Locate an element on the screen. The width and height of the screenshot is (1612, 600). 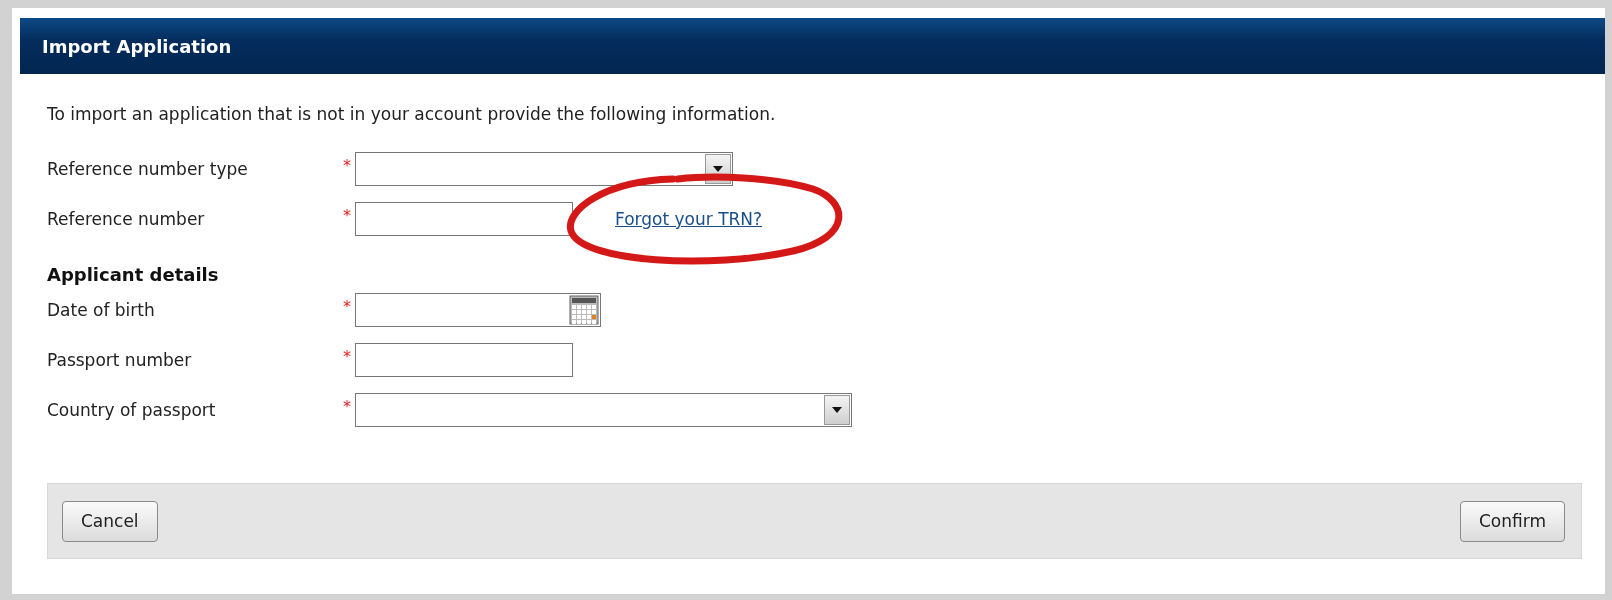
field-label: Country of passport is located at coordinates (132, 410).